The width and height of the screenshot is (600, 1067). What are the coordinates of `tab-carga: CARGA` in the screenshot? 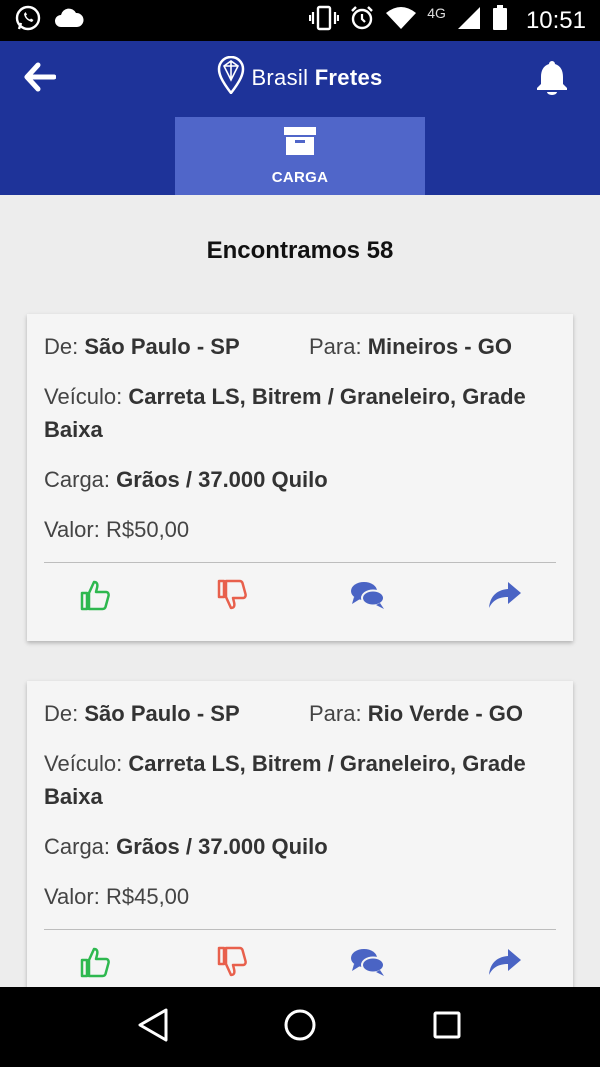 It's located at (300, 156).